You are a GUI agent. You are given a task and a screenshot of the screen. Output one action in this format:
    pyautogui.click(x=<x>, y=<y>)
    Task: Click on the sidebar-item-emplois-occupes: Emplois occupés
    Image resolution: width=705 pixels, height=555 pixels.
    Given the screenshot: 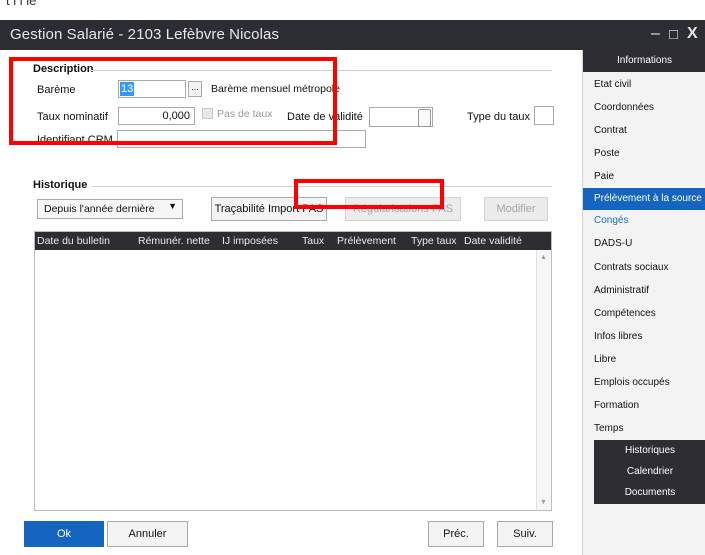 What is the action you would take?
    pyautogui.click(x=644, y=383)
    